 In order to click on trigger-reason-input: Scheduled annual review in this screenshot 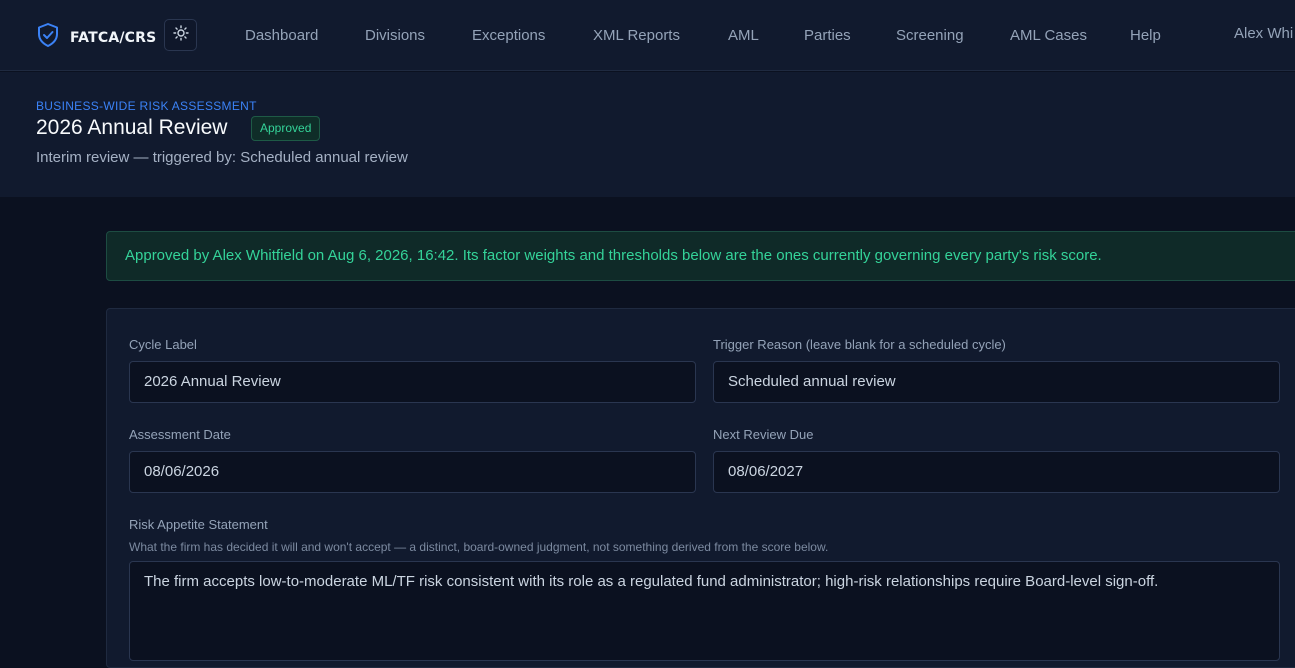, I will do `click(996, 382)`.